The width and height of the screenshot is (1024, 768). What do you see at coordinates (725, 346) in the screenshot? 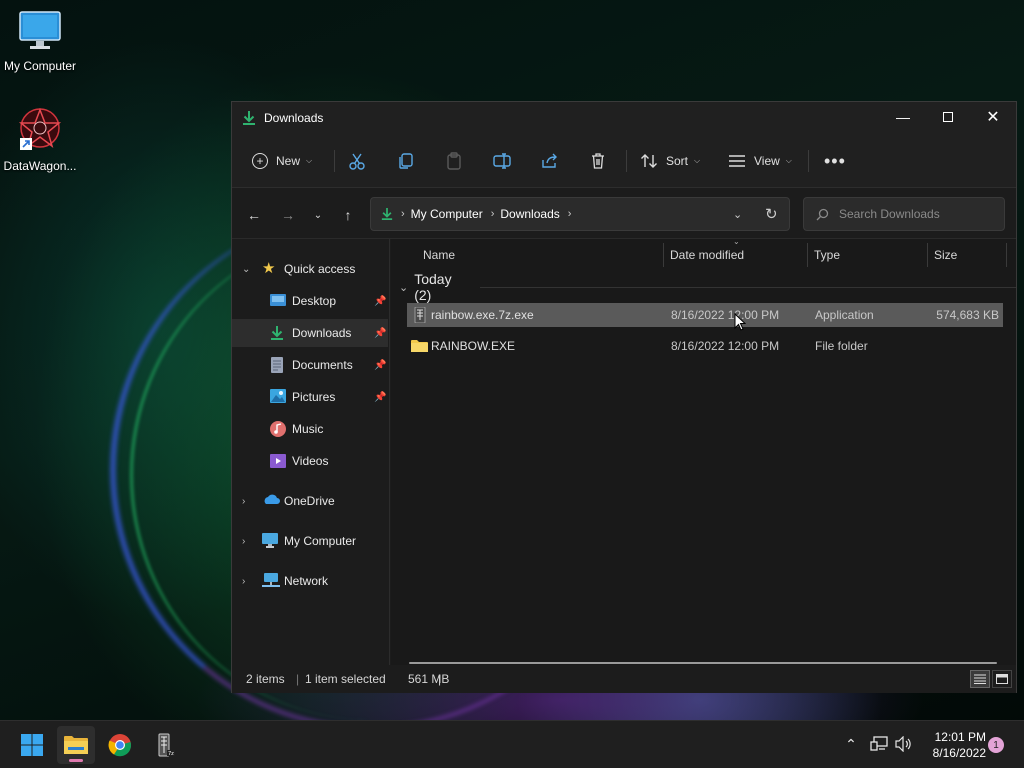
I see `file-date: 8/16/2022 12:00 PM` at bounding box center [725, 346].